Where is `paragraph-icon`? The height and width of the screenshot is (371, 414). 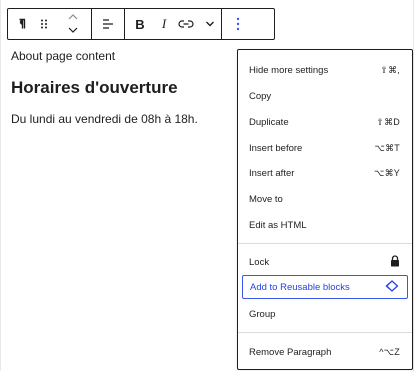 paragraph-icon is located at coordinates (20, 24).